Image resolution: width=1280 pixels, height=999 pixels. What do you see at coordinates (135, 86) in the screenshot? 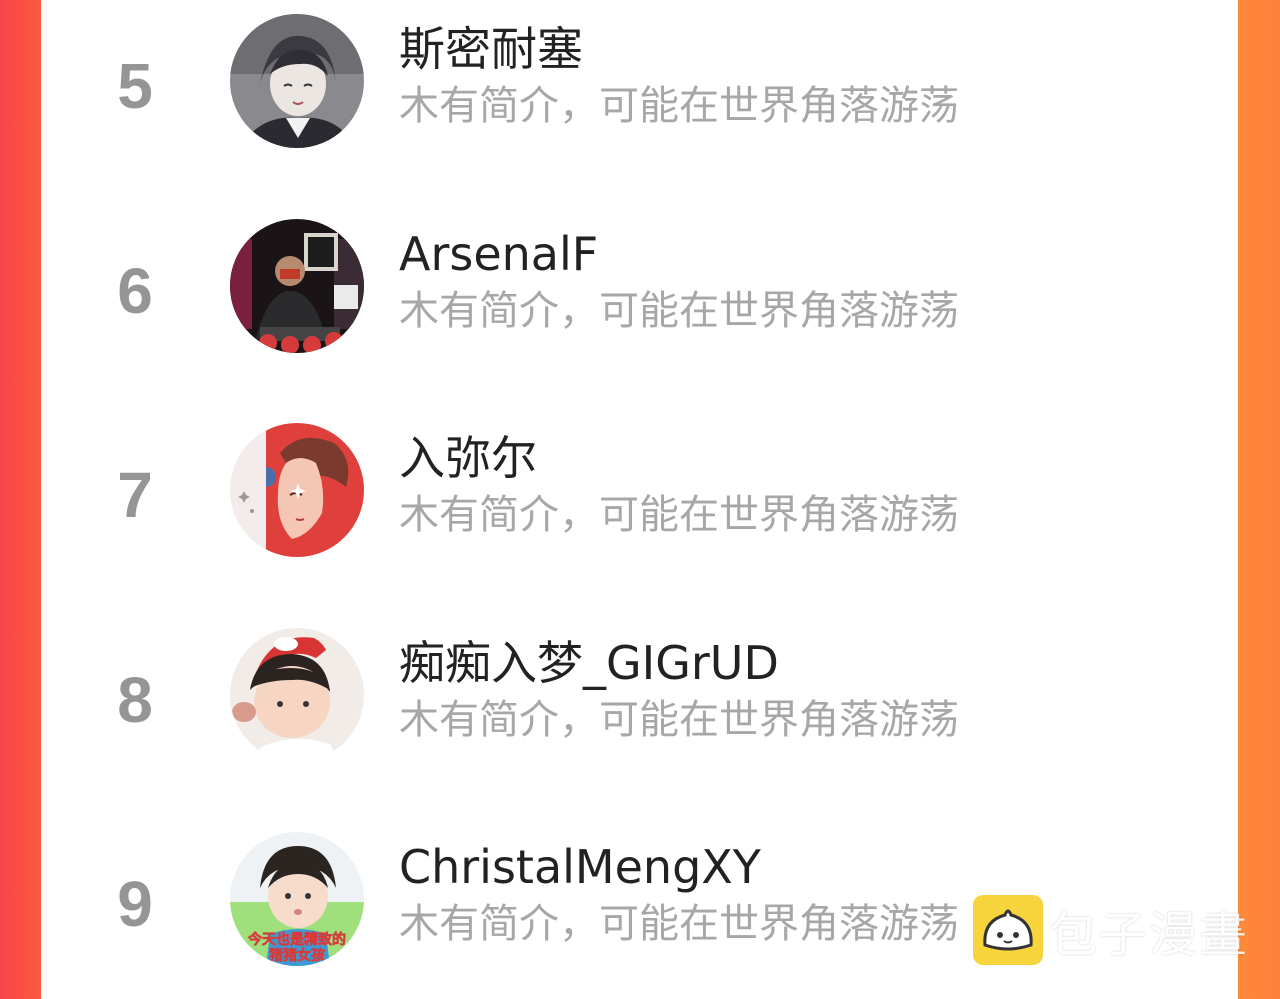
I see `rank-number: 5` at bounding box center [135, 86].